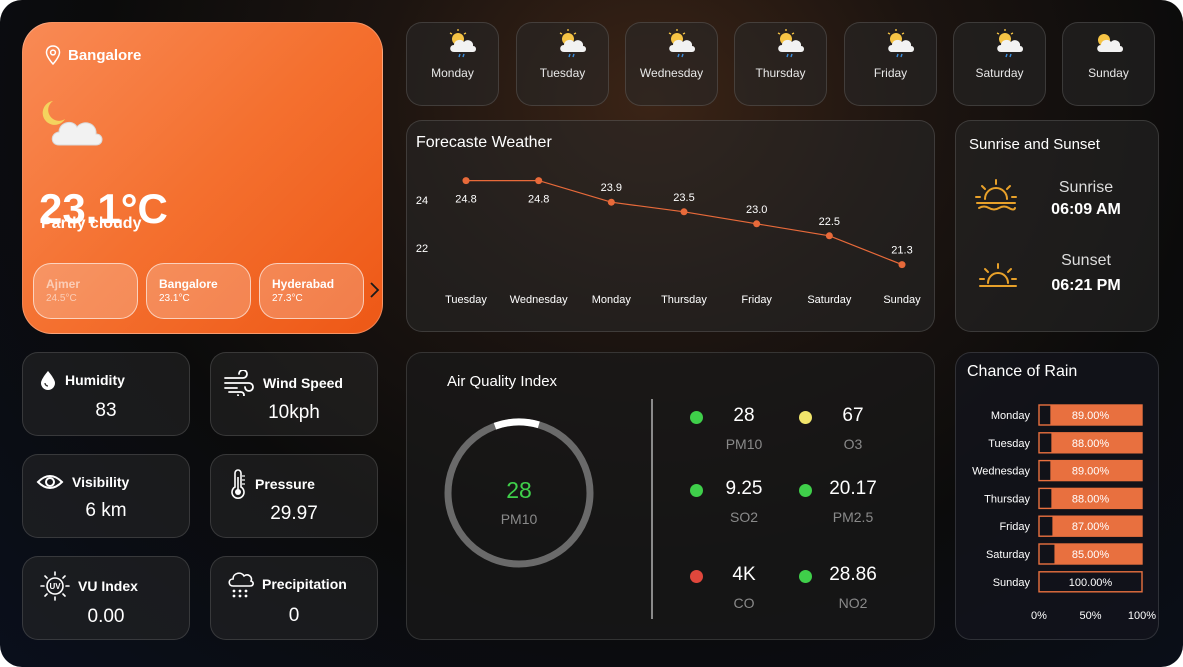  I want to click on day-tile-saturday: Saturday, so click(999, 64).